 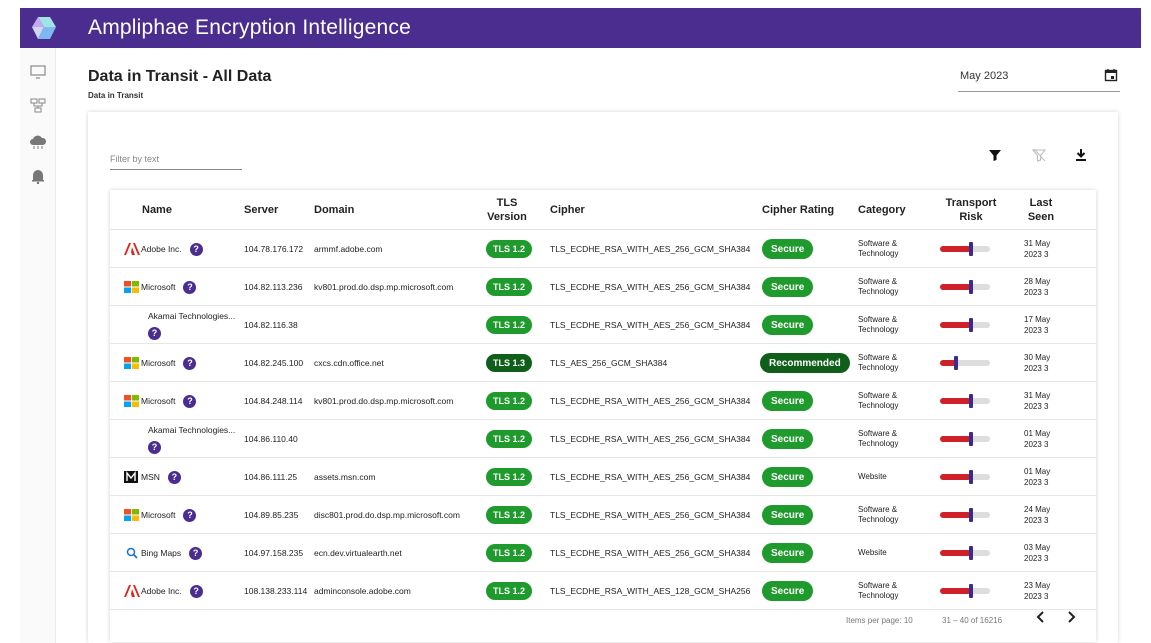 What do you see at coordinates (132, 249) in the screenshot?
I see `adobe-logo-icon` at bounding box center [132, 249].